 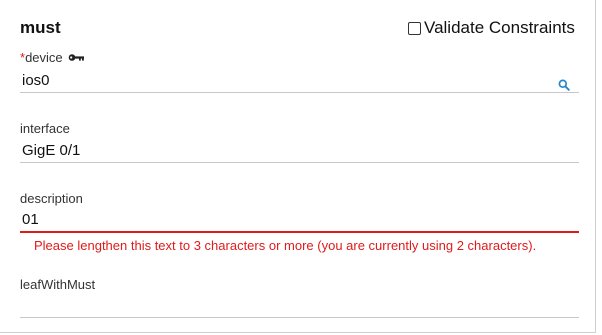 What do you see at coordinates (51, 198) in the screenshot?
I see `description-label: description` at bounding box center [51, 198].